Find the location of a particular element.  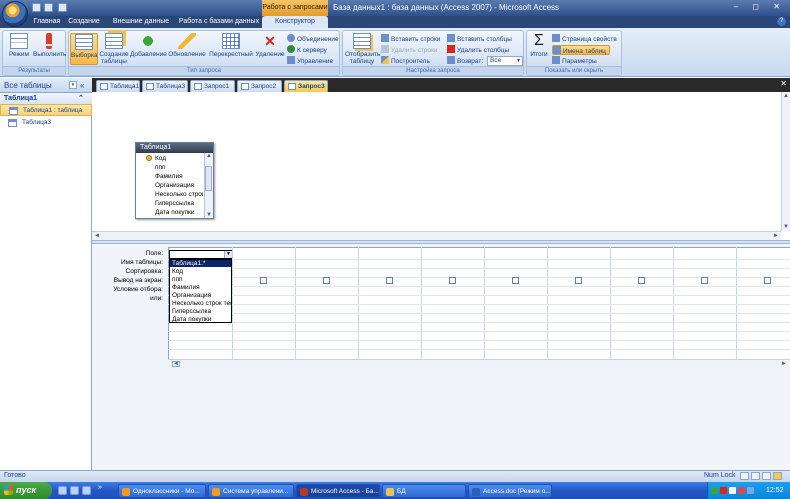

table-field-list-title: Таблица1 is located at coordinates (174, 148).